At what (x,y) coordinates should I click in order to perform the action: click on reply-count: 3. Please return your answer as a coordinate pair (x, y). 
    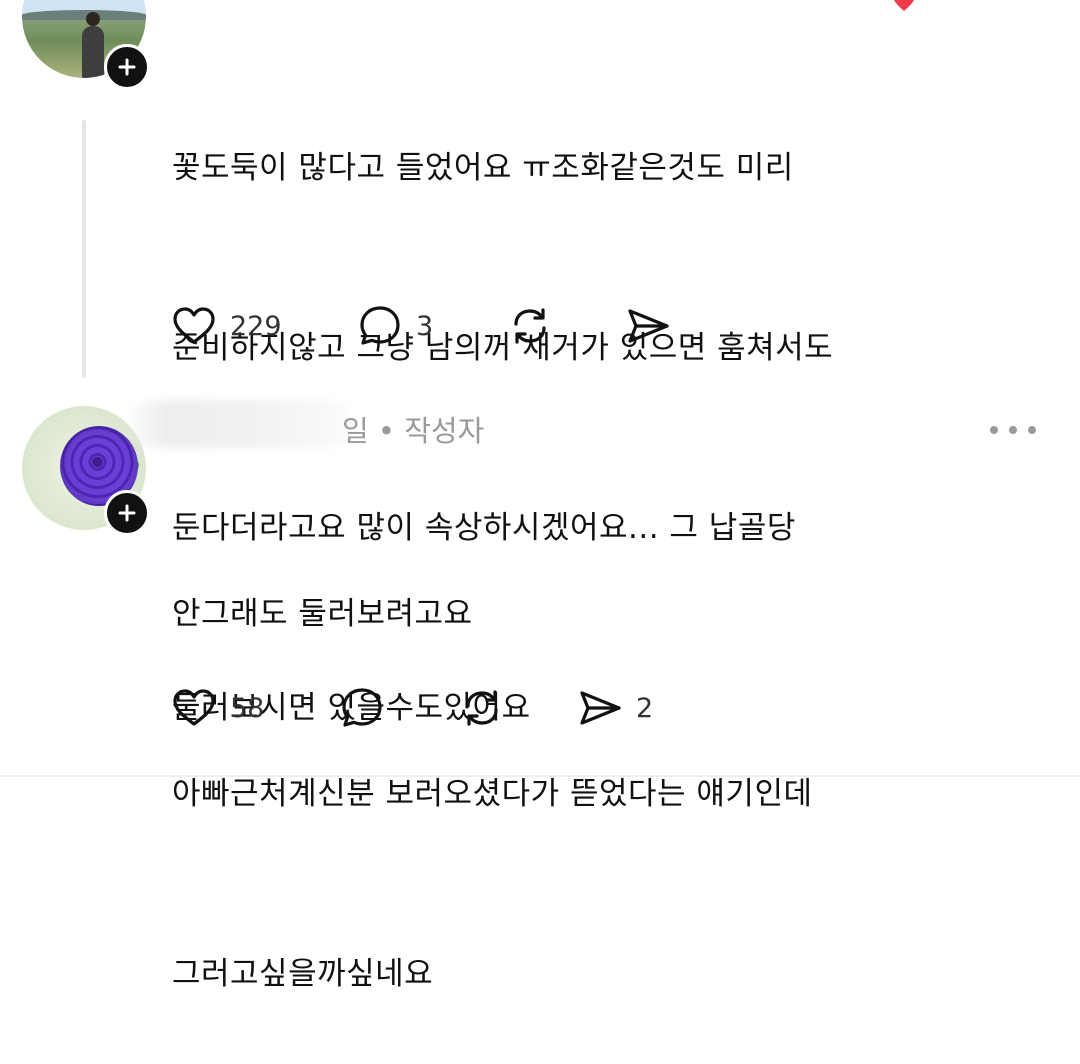
    Looking at the image, I should click on (425, 326).